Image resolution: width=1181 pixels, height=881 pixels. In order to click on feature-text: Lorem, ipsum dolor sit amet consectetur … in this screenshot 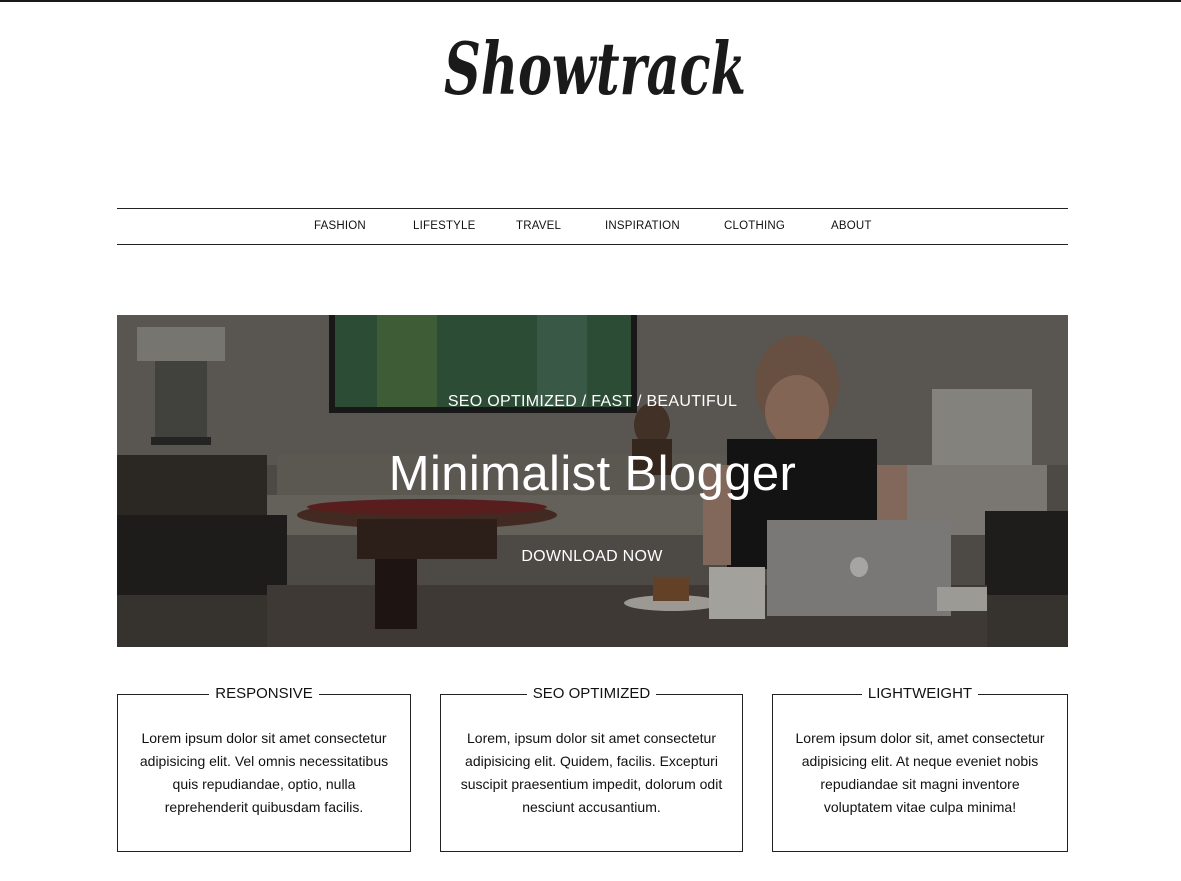, I will do `click(591, 772)`.